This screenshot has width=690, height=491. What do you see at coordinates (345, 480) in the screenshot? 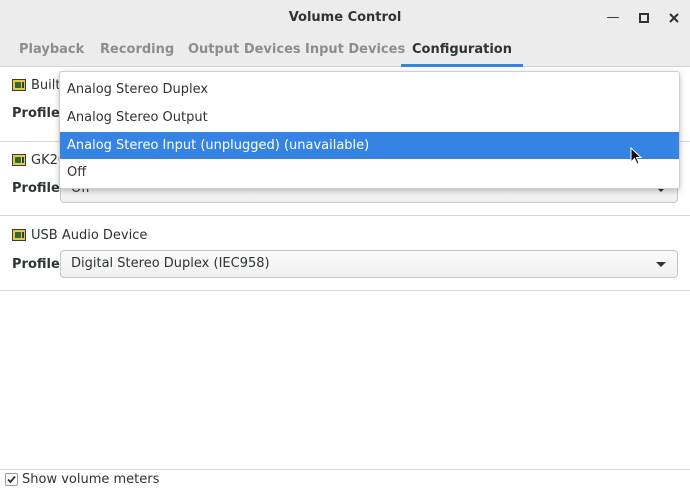
I see `footer-bar: Show volume meters` at bounding box center [345, 480].